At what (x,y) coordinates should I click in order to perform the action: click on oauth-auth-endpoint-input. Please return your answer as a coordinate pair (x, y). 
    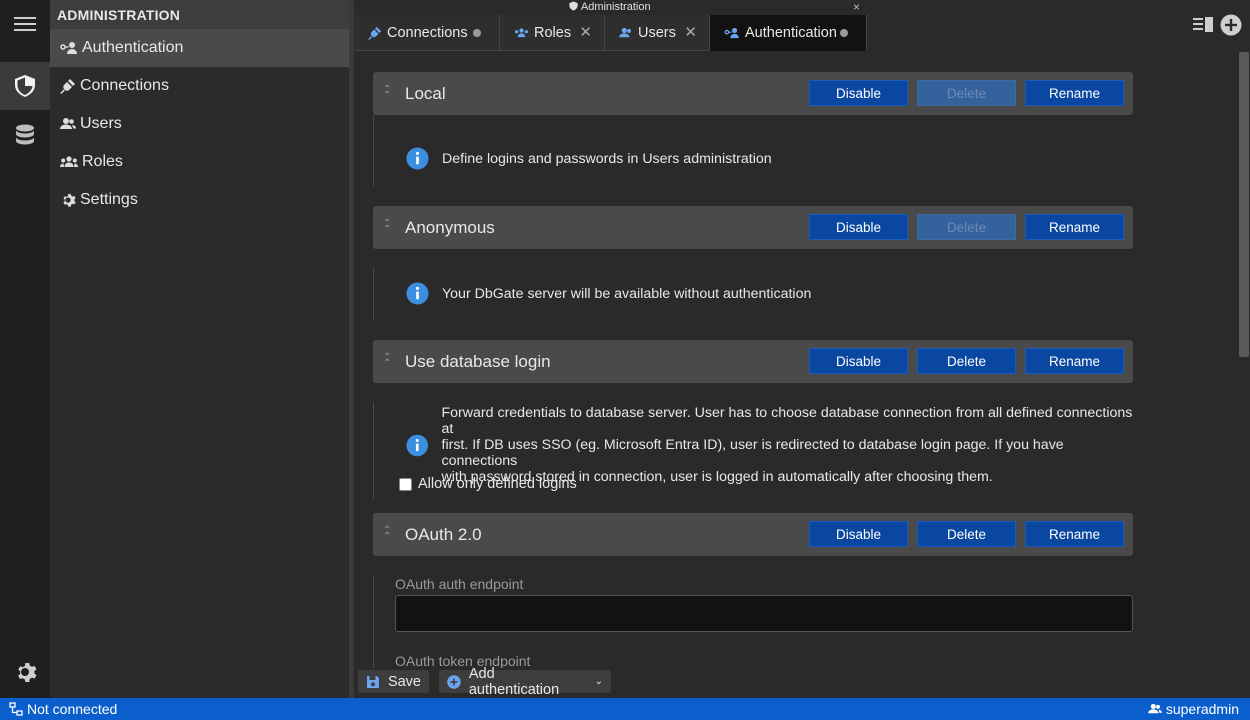
    Looking at the image, I should click on (764, 613).